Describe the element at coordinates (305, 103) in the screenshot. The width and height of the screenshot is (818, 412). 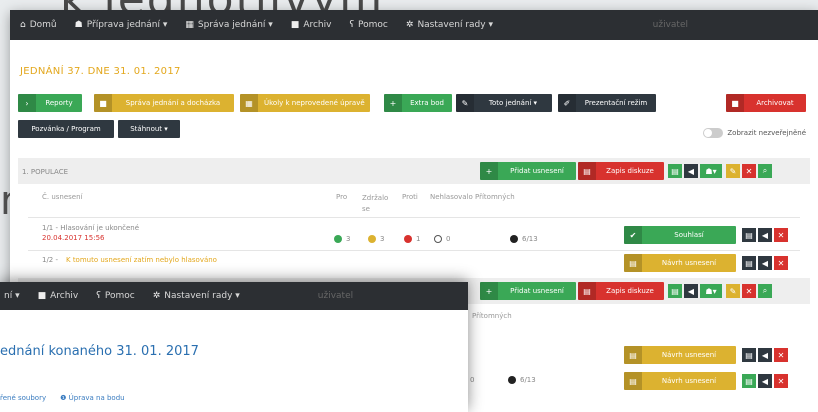
I see `unvoted-button: ▦ Úkoly k neprovedené úpravě` at that location.